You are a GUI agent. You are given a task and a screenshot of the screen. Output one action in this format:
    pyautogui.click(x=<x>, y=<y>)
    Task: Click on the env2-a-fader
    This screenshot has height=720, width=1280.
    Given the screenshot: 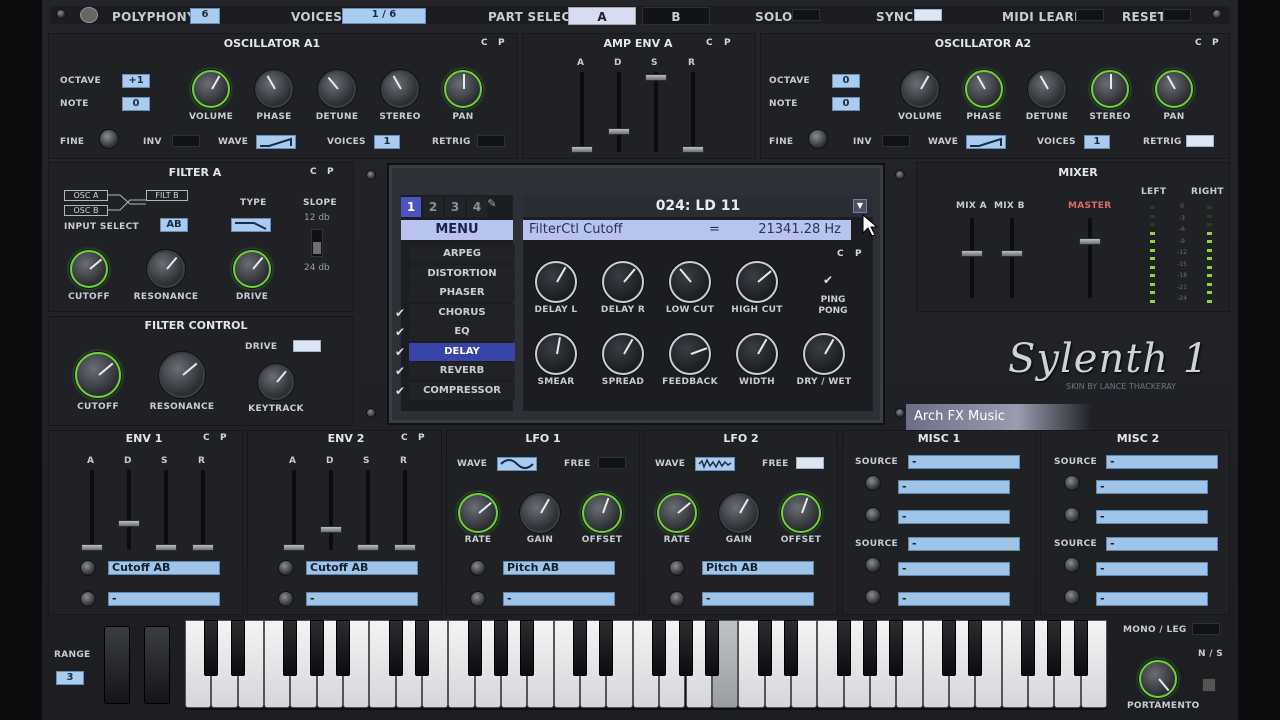 What is the action you would take?
    pyautogui.click(x=294, y=510)
    